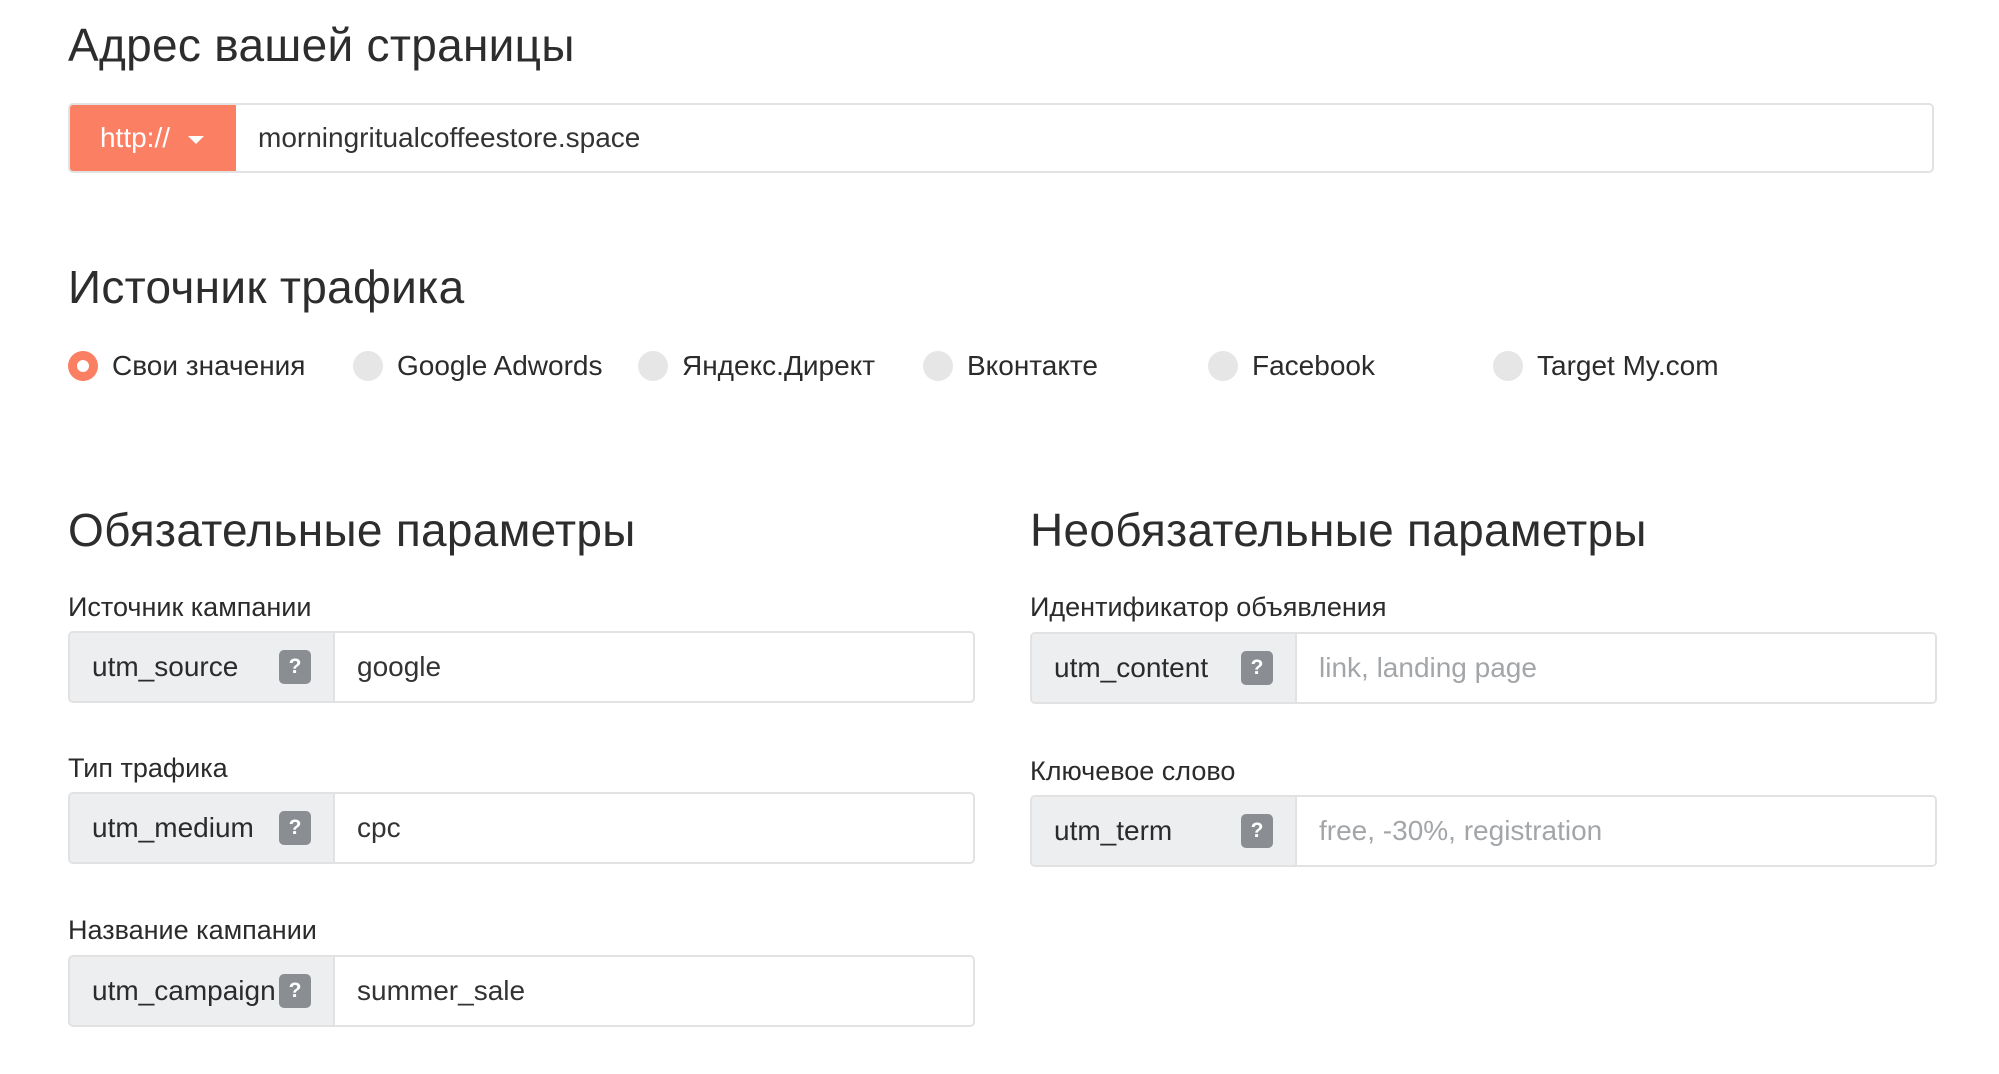 The width and height of the screenshot is (1999, 1074). I want to click on utm-source-label: Источник кампании, so click(190, 607).